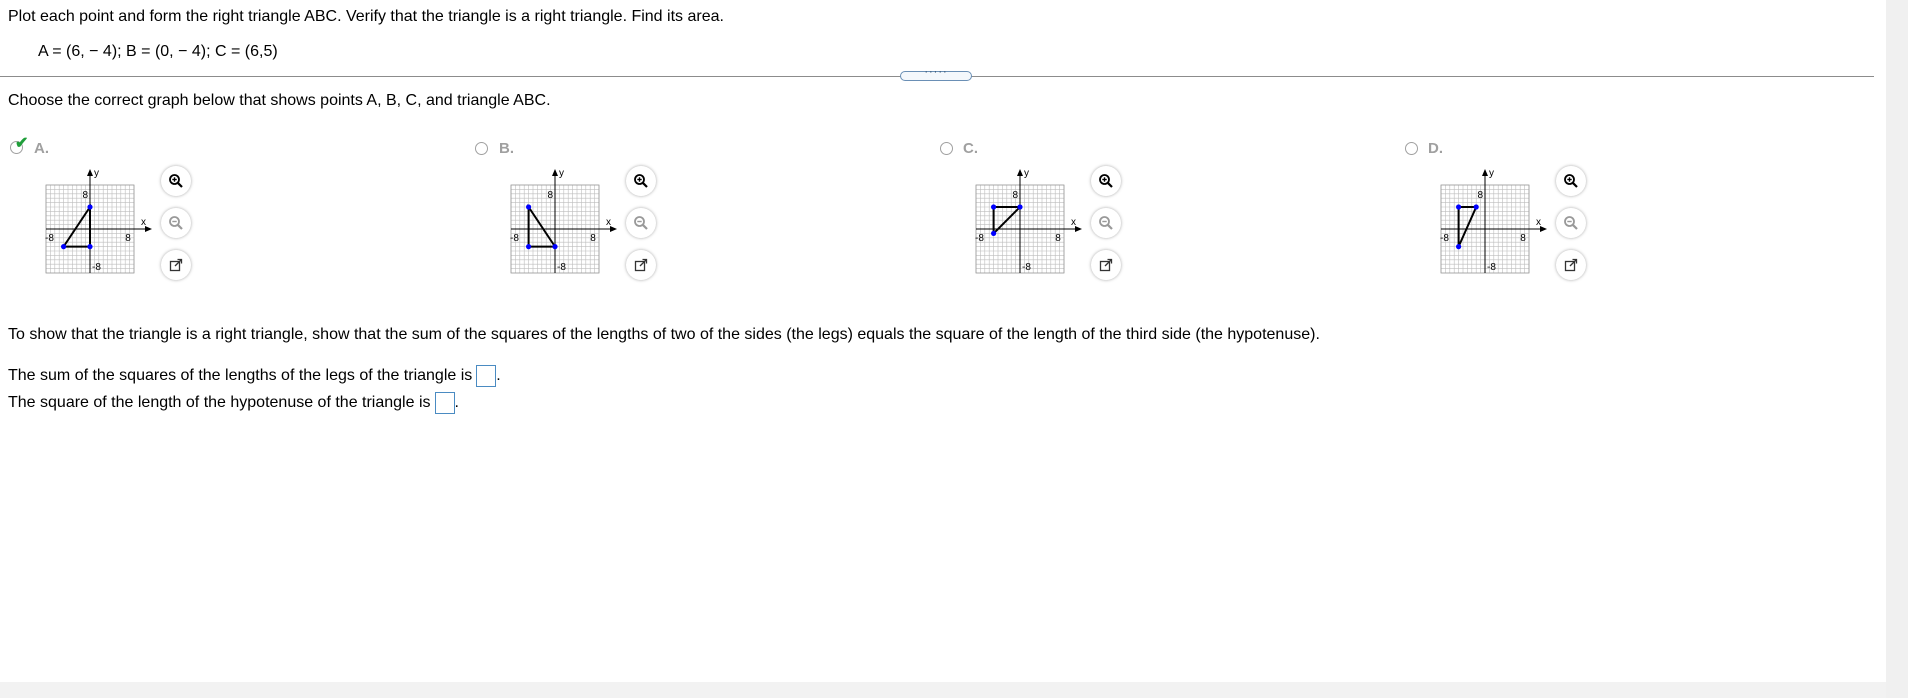 The image size is (1908, 698). I want to click on option-d-popout-button, so click(1571, 265).